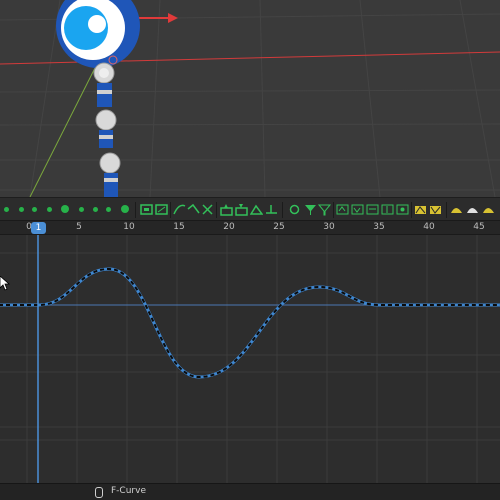 The height and width of the screenshot is (500, 500). I want to click on clear-keys-icon, so click(207, 209).